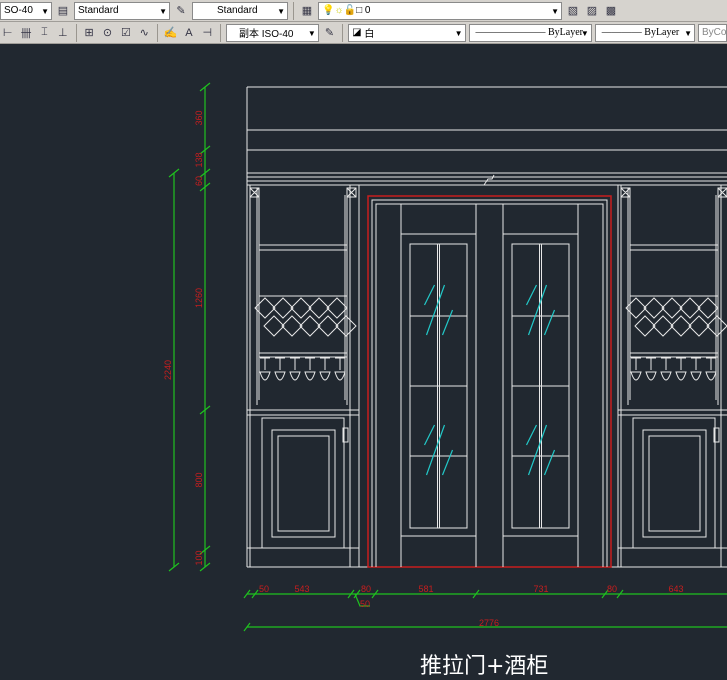 The image size is (727, 680). Describe the element at coordinates (168, 370) in the screenshot. I see `dim-text-overall-height: 2240` at that location.